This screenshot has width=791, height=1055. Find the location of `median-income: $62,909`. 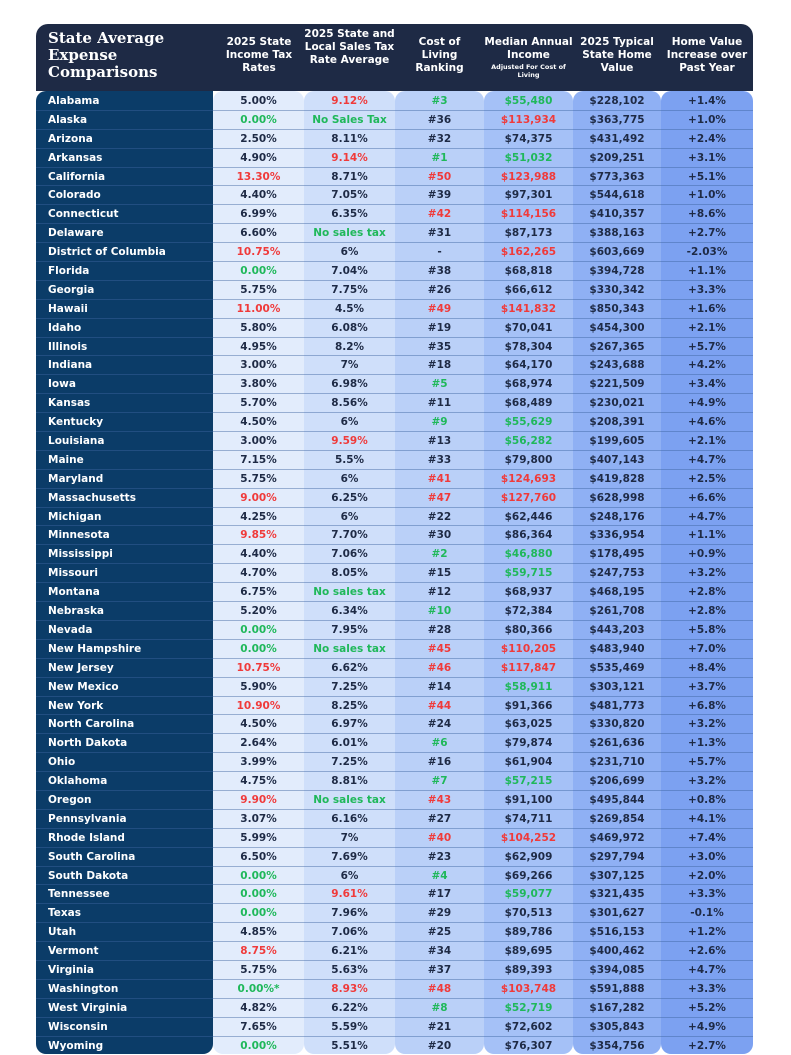

median-income: $62,909 is located at coordinates (528, 856).